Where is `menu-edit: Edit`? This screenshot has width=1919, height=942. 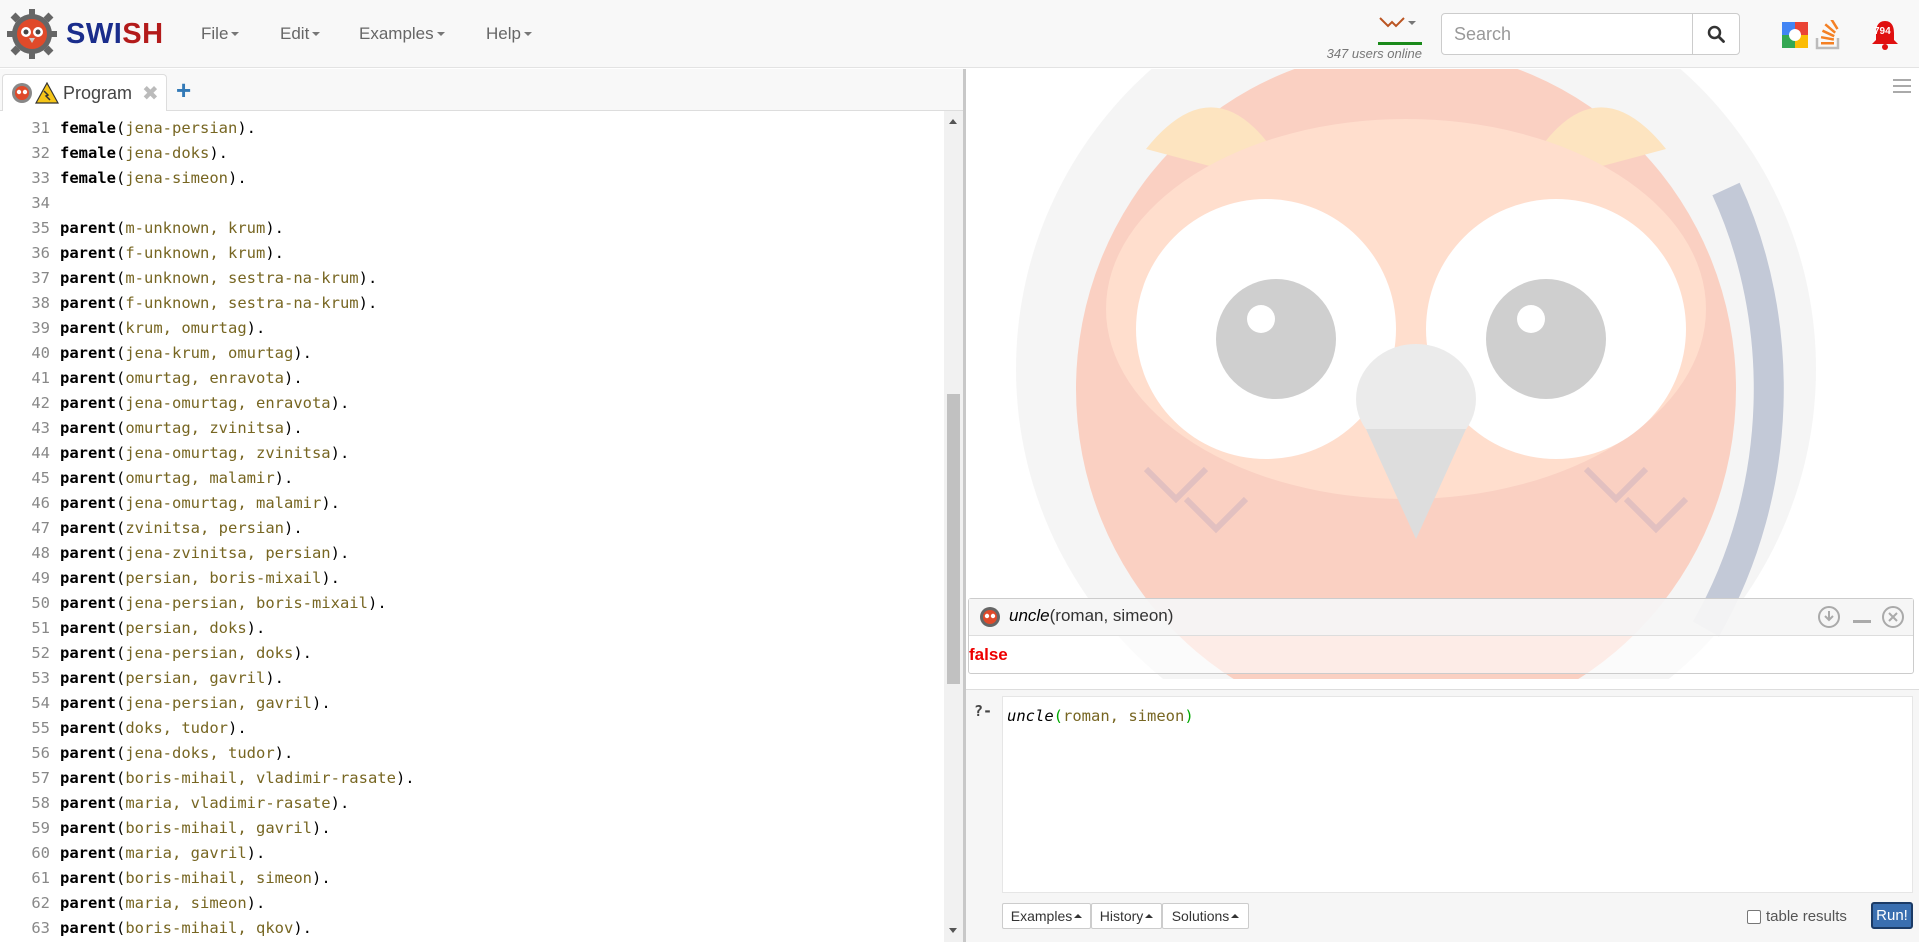
menu-edit: Edit is located at coordinates (300, 34).